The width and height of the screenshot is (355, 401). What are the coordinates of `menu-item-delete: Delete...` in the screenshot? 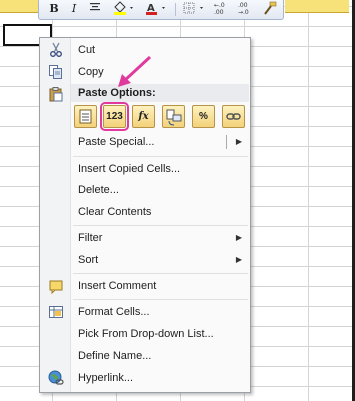 It's located at (145, 190).